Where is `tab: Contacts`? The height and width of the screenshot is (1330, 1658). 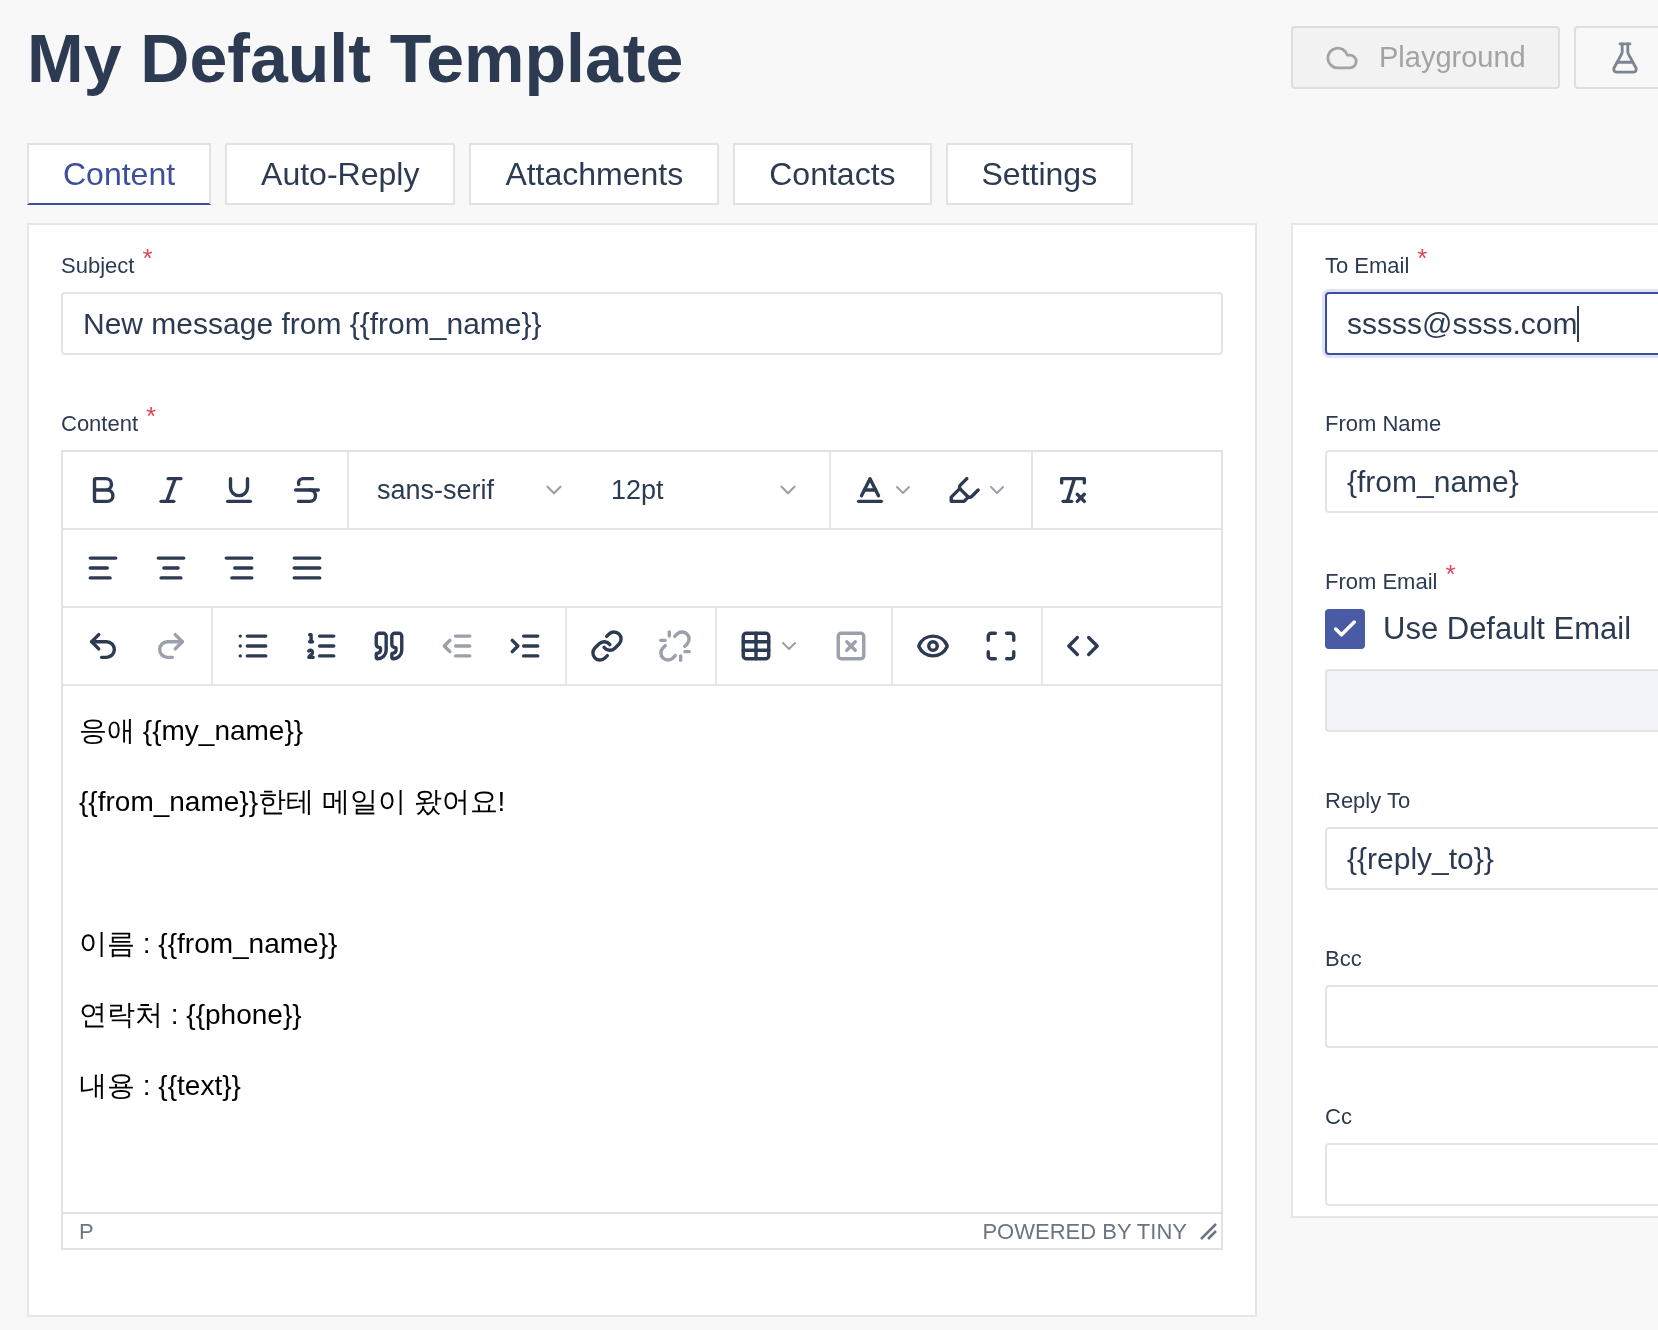 tab: Contacts is located at coordinates (832, 174).